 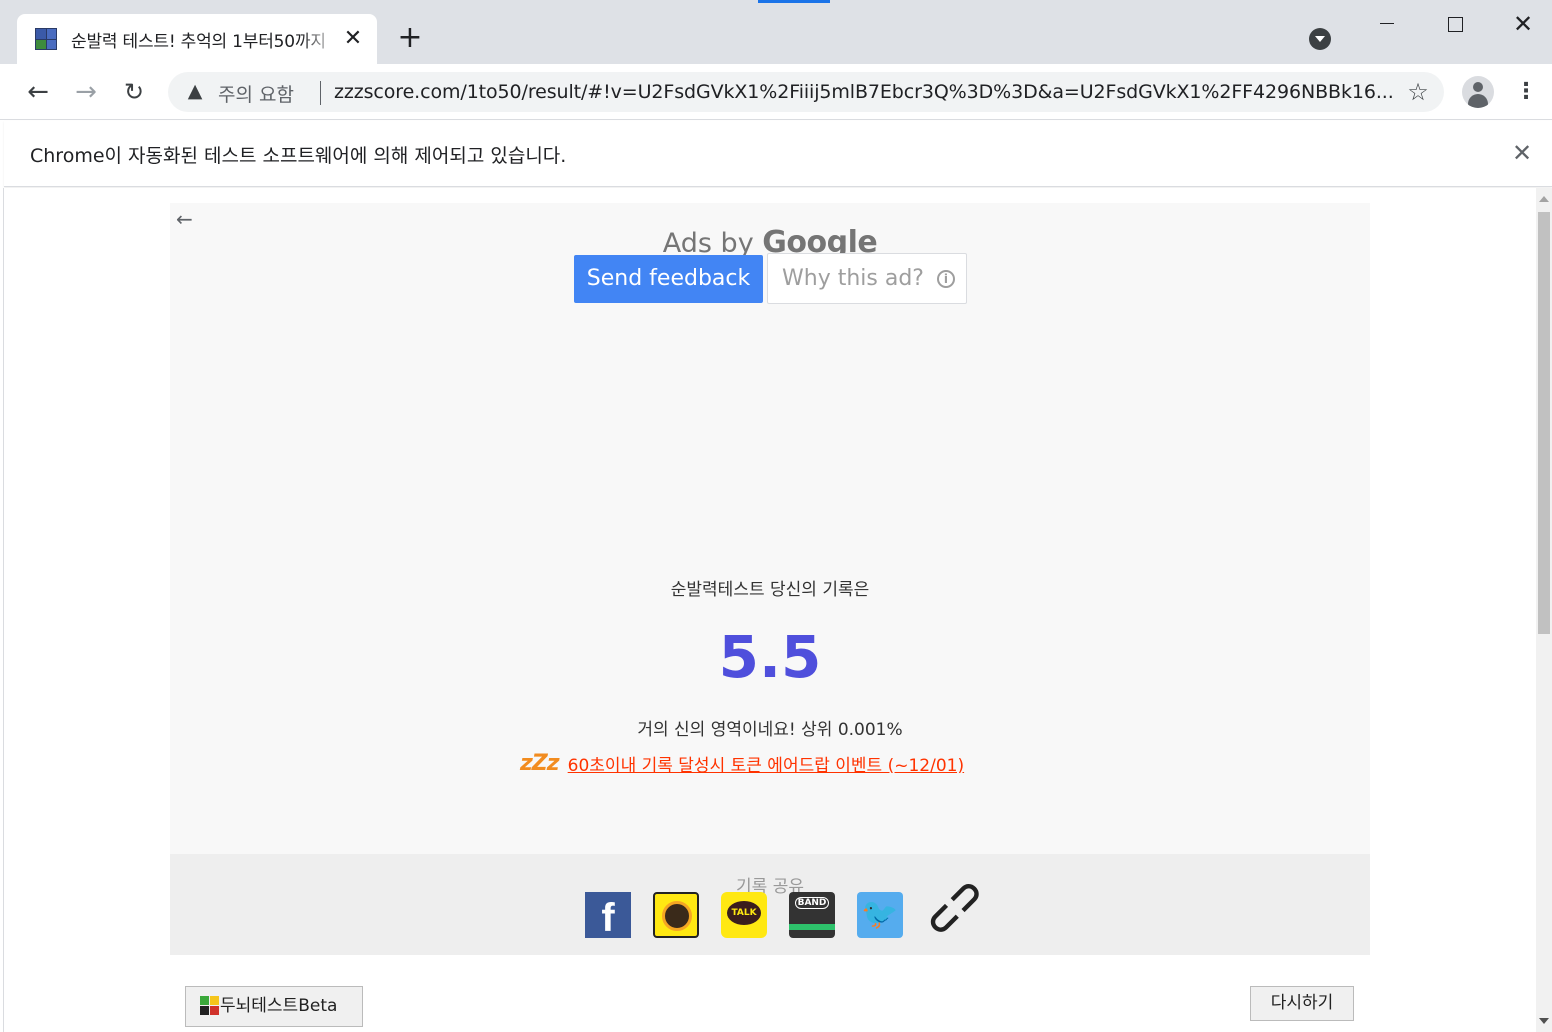 What do you see at coordinates (1455, 24) in the screenshot?
I see `window-maximize-button` at bounding box center [1455, 24].